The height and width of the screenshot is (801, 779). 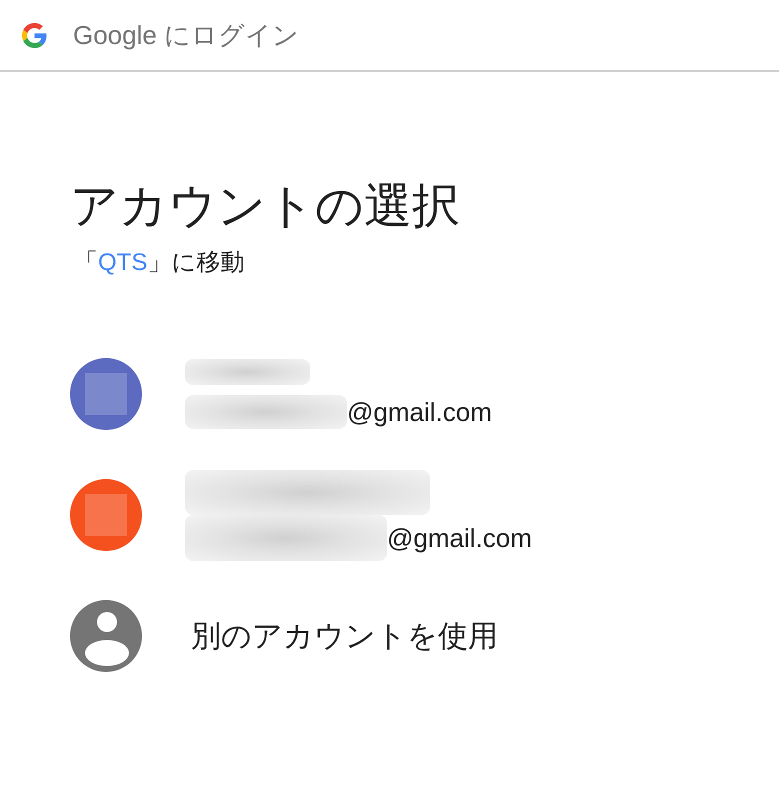 I want to click on person-icon, so click(x=106, y=636).